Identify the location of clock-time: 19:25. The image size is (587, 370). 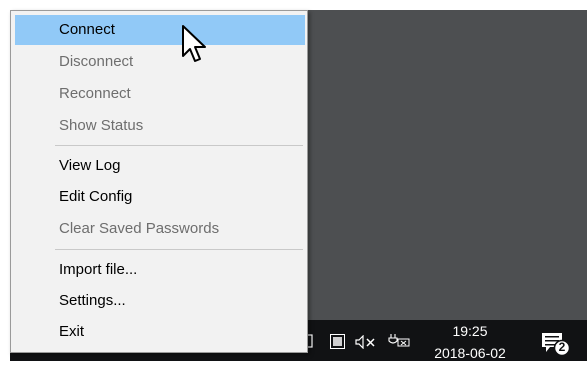
(470, 331).